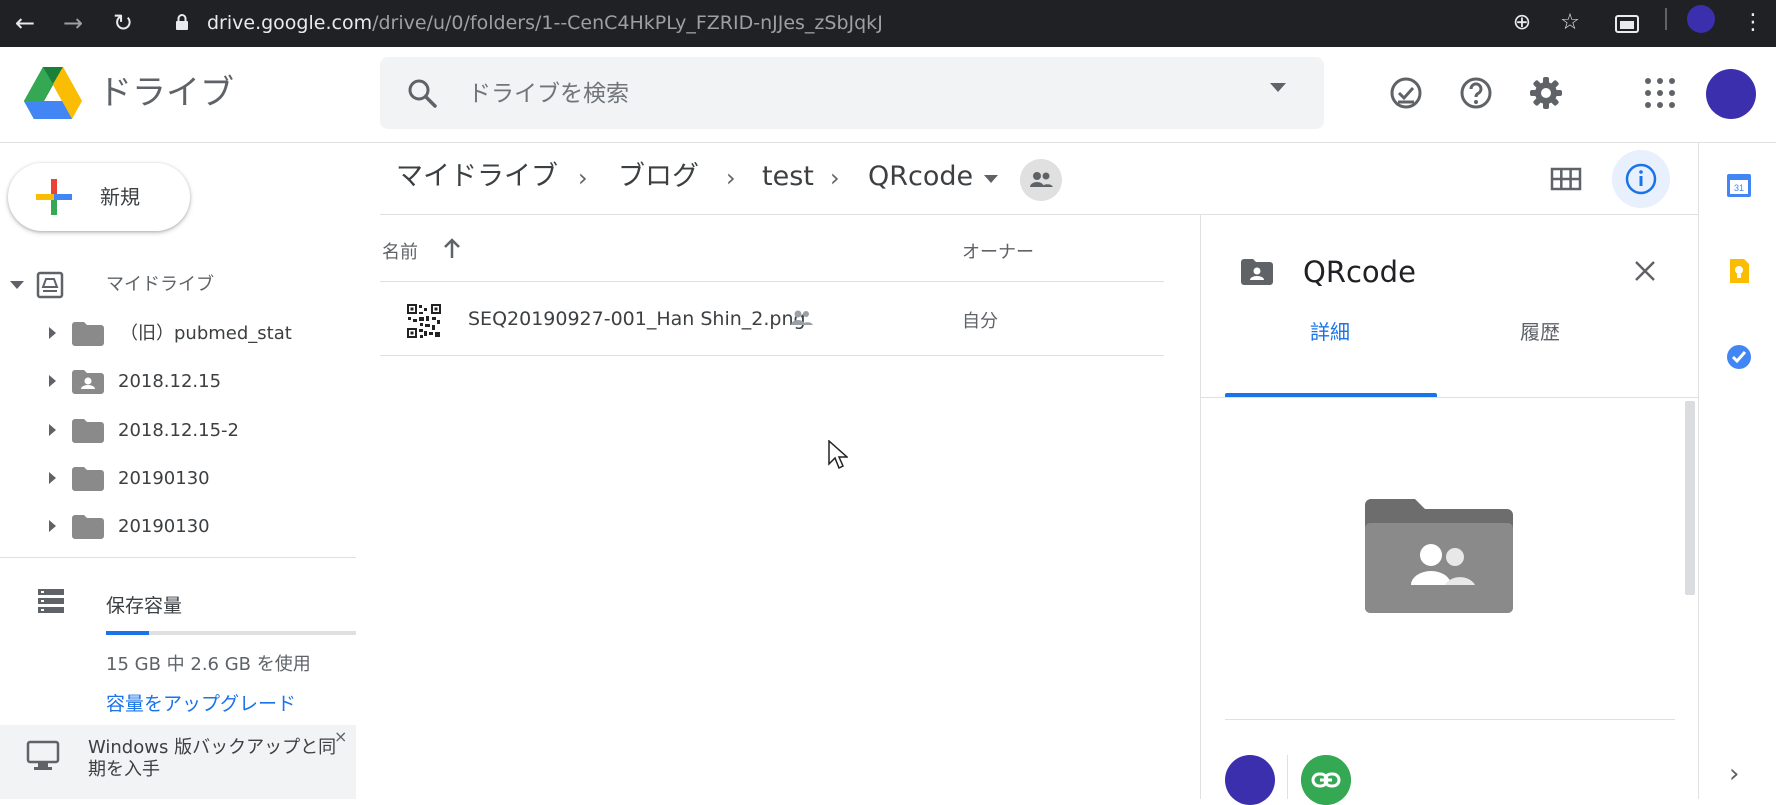 The width and height of the screenshot is (1776, 805). I want to click on back-icon: ←, so click(25, 23).